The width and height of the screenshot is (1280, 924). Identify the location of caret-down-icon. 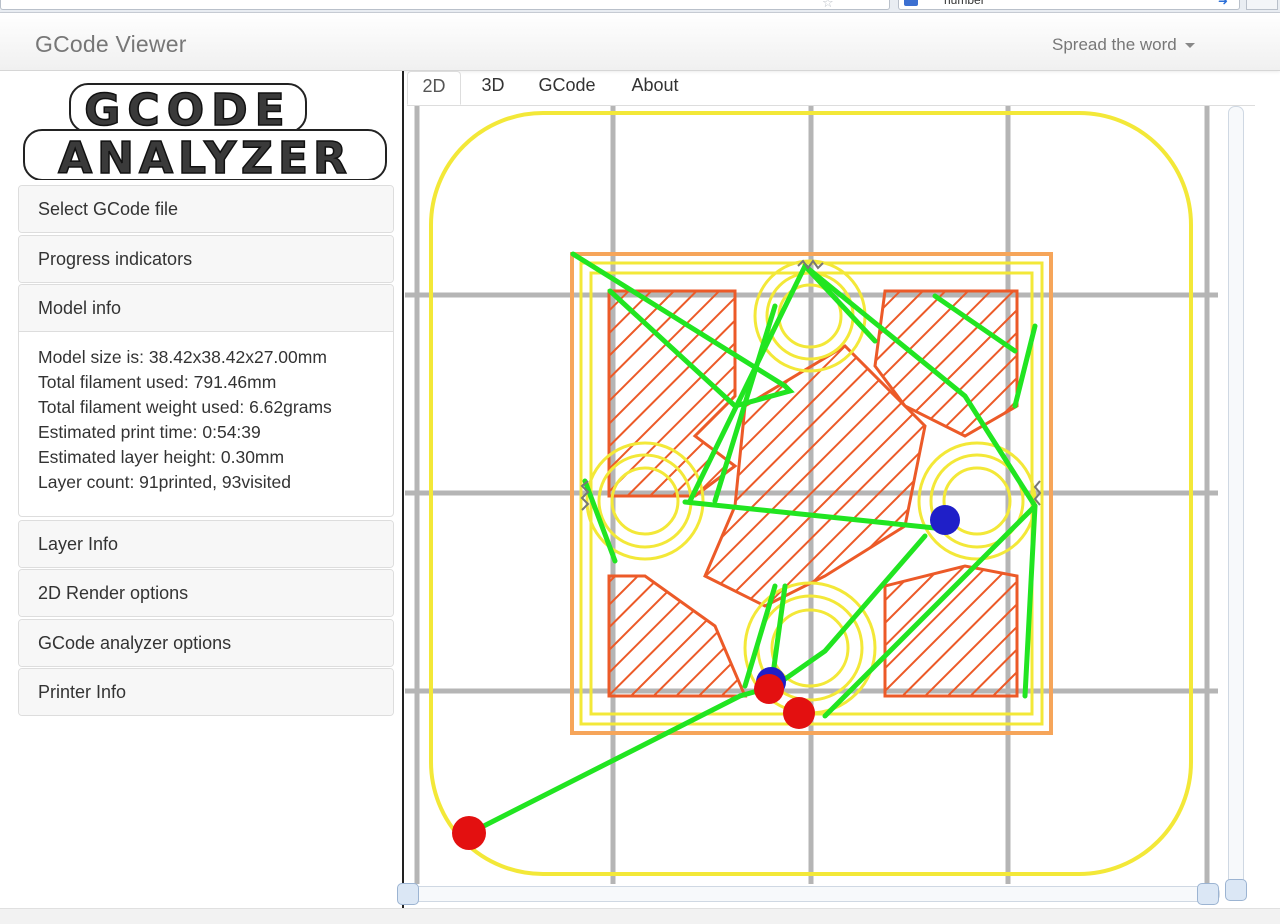
(1189, 46).